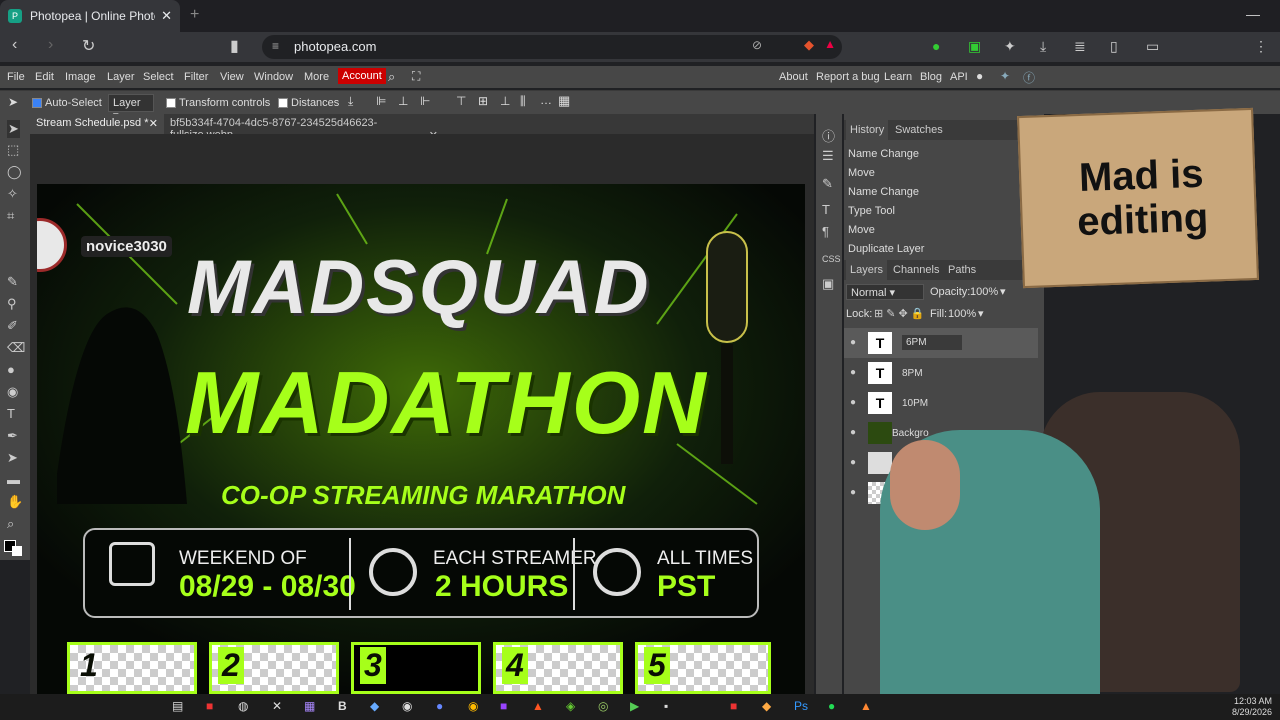 This screenshot has width=1280, height=720. What do you see at coordinates (831, 706) in the screenshot?
I see `spotify-icon: ●` at bounding box center [831, 706].